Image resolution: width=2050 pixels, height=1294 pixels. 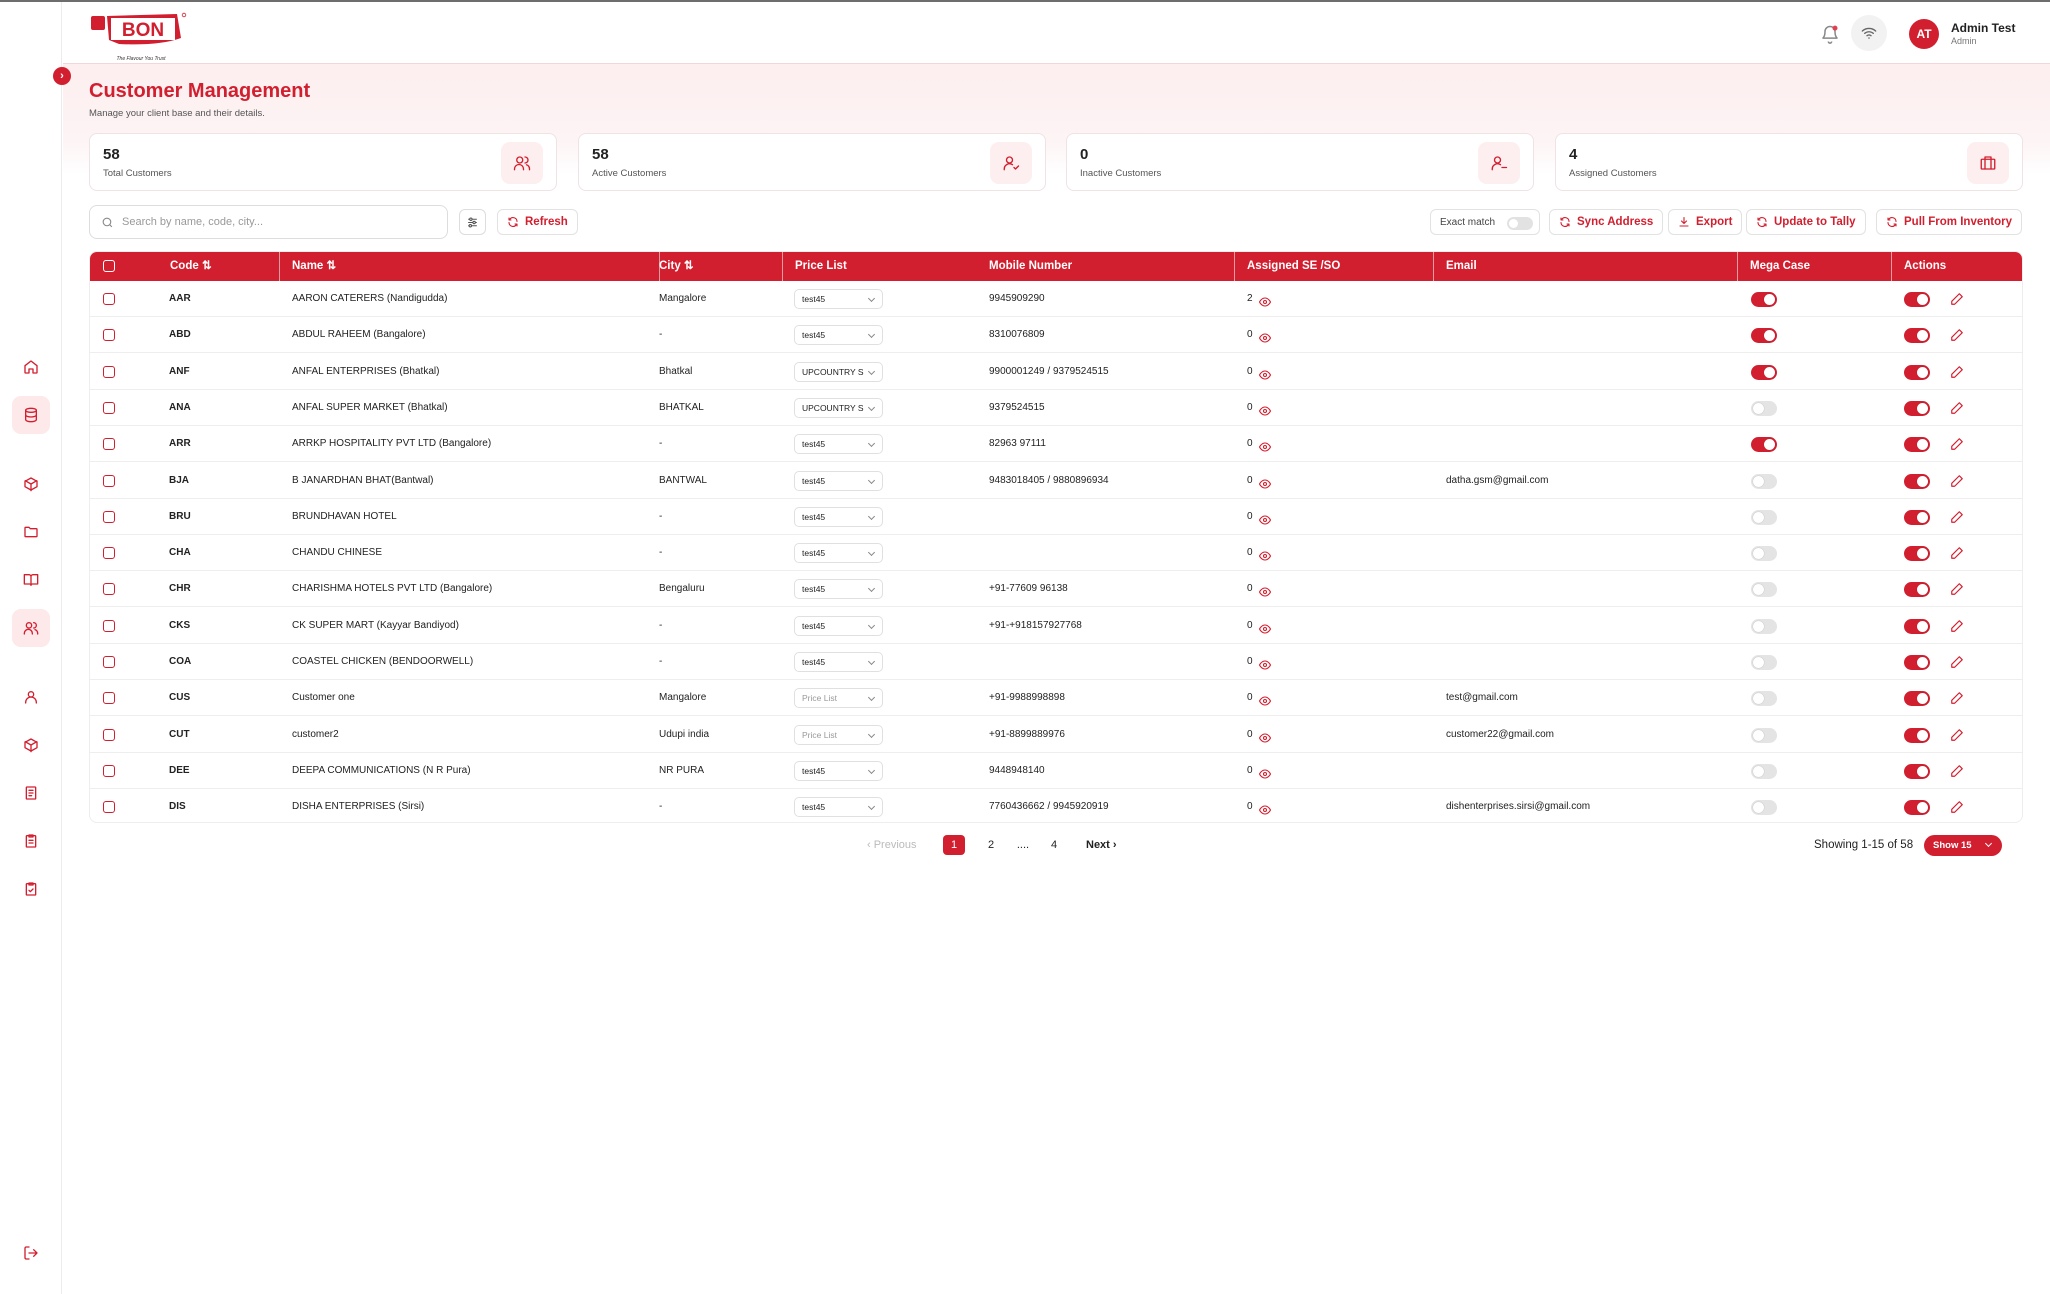 What do you see at coordinates (62, 76) in the screenshot?
I see `sidebar-collapse-button: ›` at bounding box center [62, 76].